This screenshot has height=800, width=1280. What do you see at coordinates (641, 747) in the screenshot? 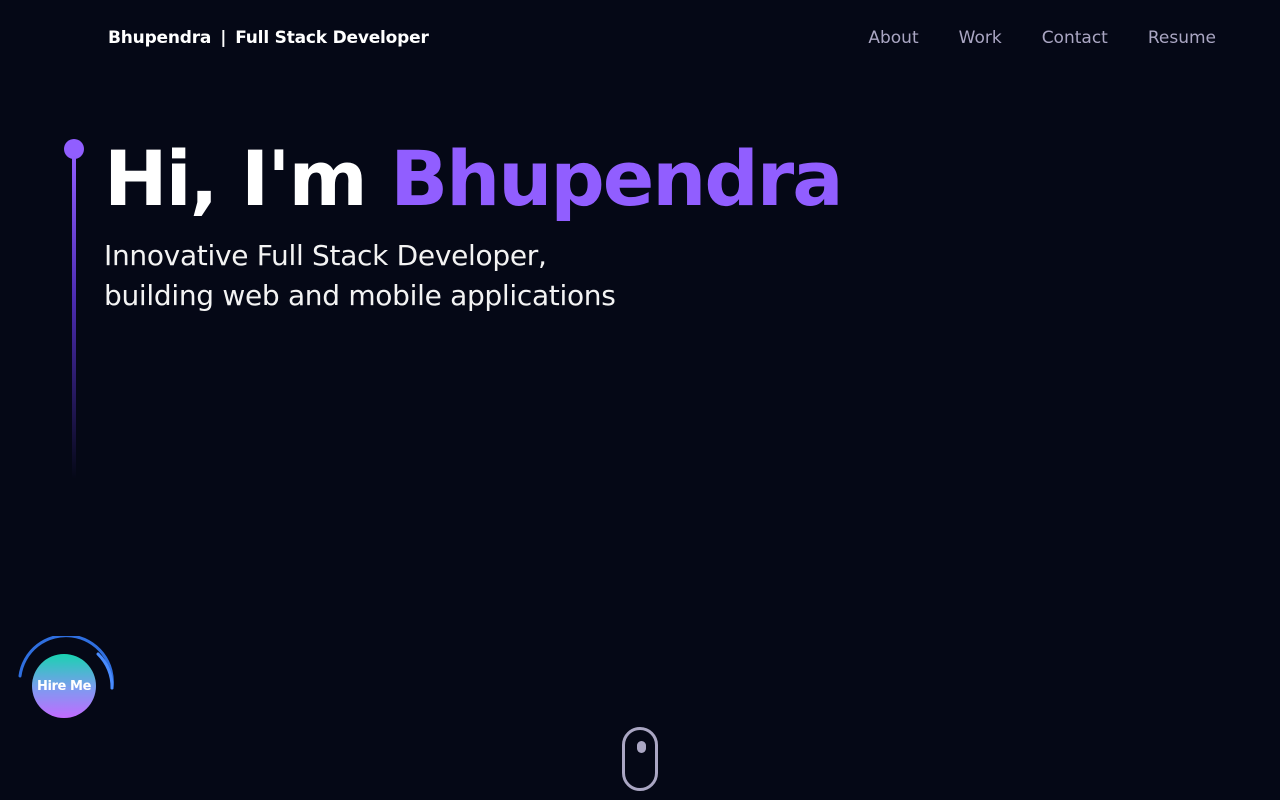
I see `scroll-wheel-dot` at bounding box center [641, 747].